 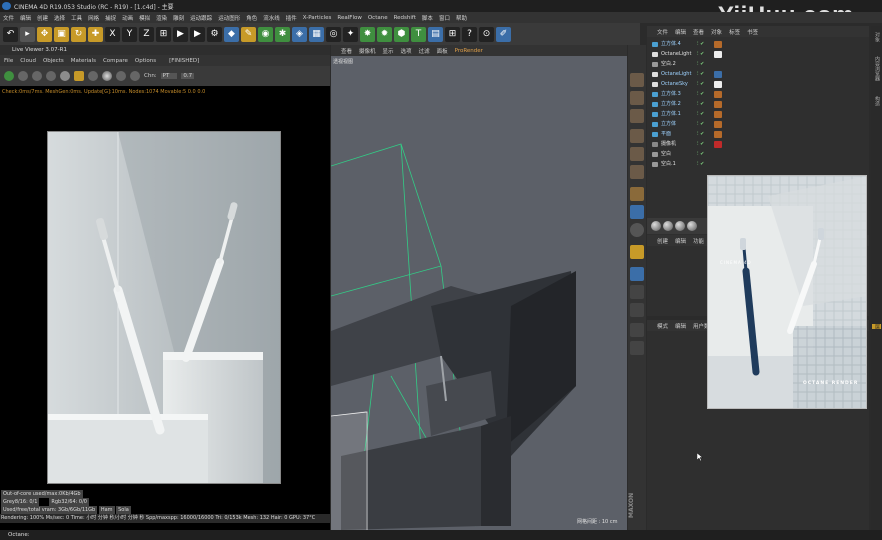 What do you see at coordinates (435, 34) in the screenshot?
I see `xp-grid-icon: ▤` at bounding box center [435, 34].